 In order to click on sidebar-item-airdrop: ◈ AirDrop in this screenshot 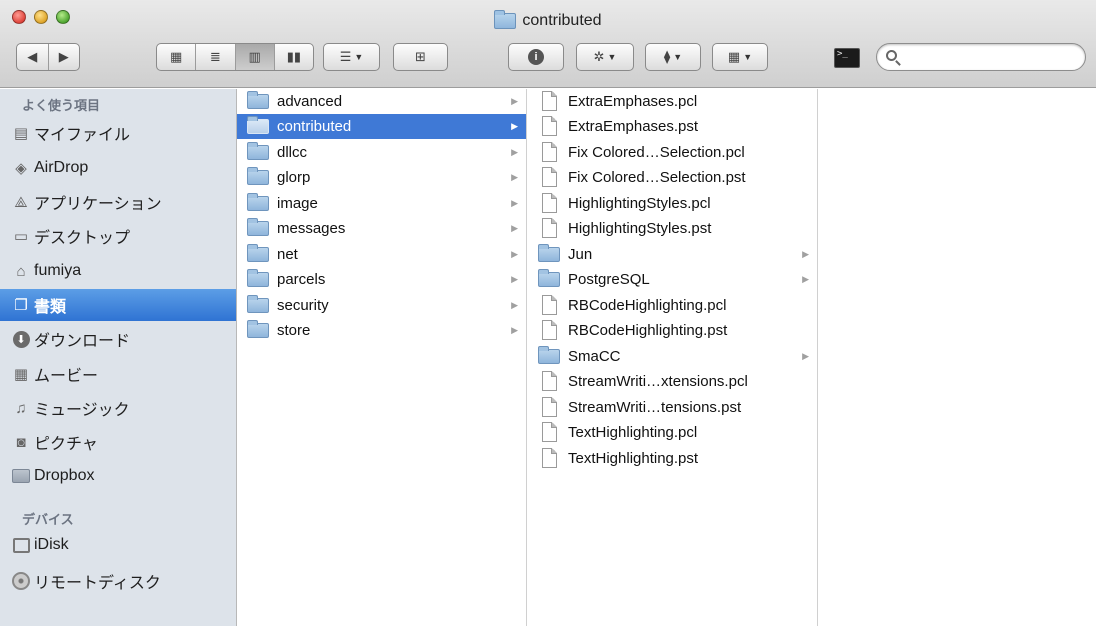, I will do `click(118, 168)`.